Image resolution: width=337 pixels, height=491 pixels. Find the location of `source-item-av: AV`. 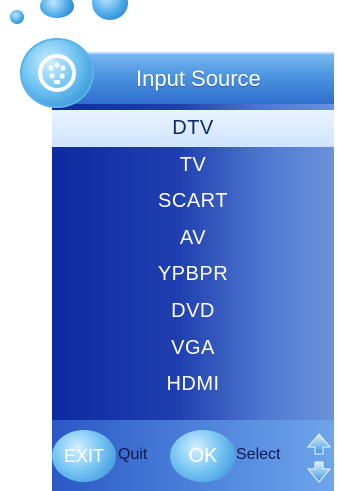

source-item-av: AV is located at coordinates (193, 238).